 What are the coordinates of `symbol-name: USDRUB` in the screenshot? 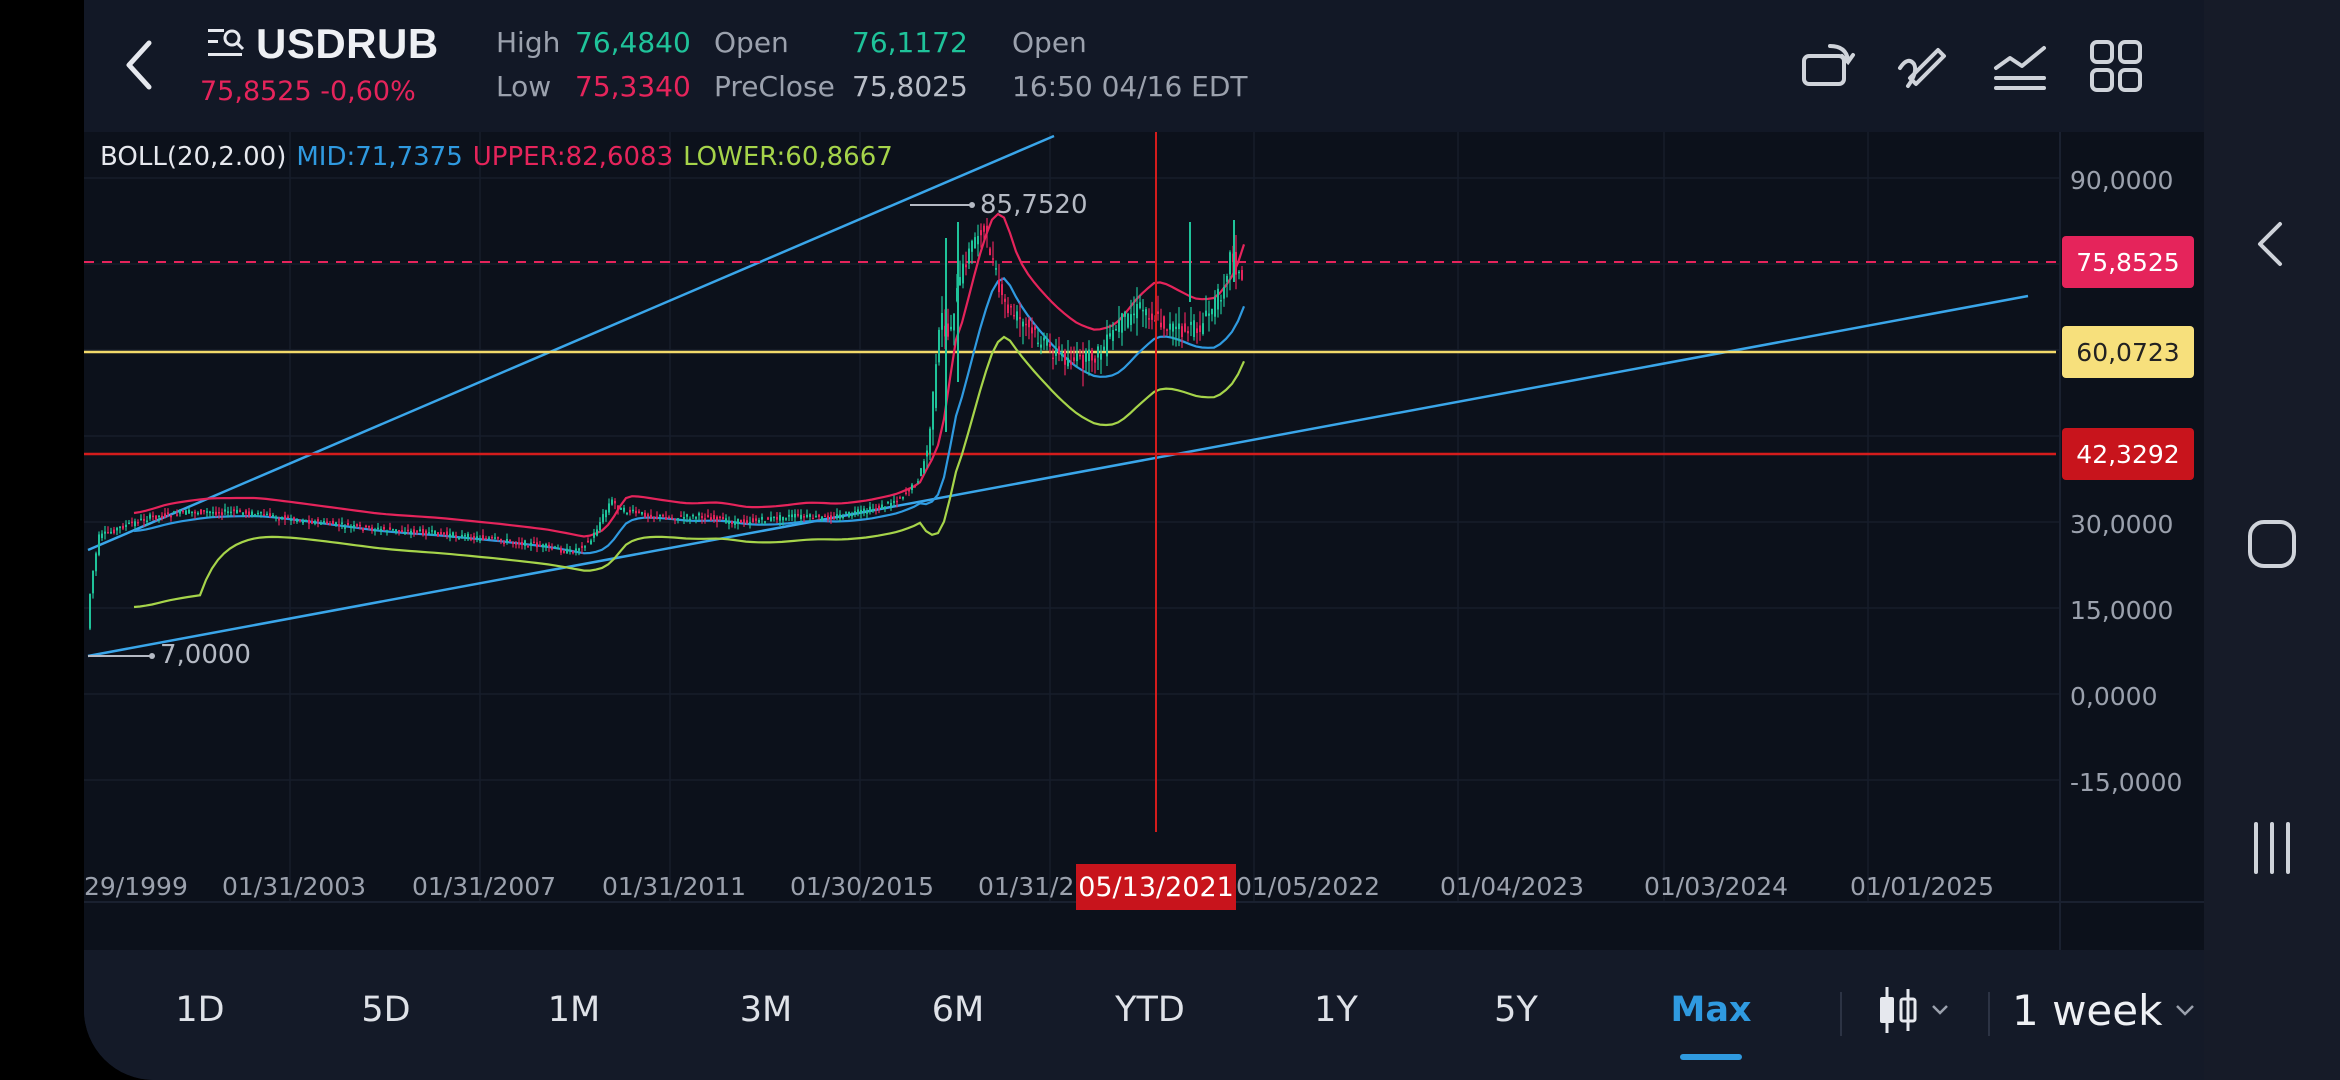 It's located at (347, 43).